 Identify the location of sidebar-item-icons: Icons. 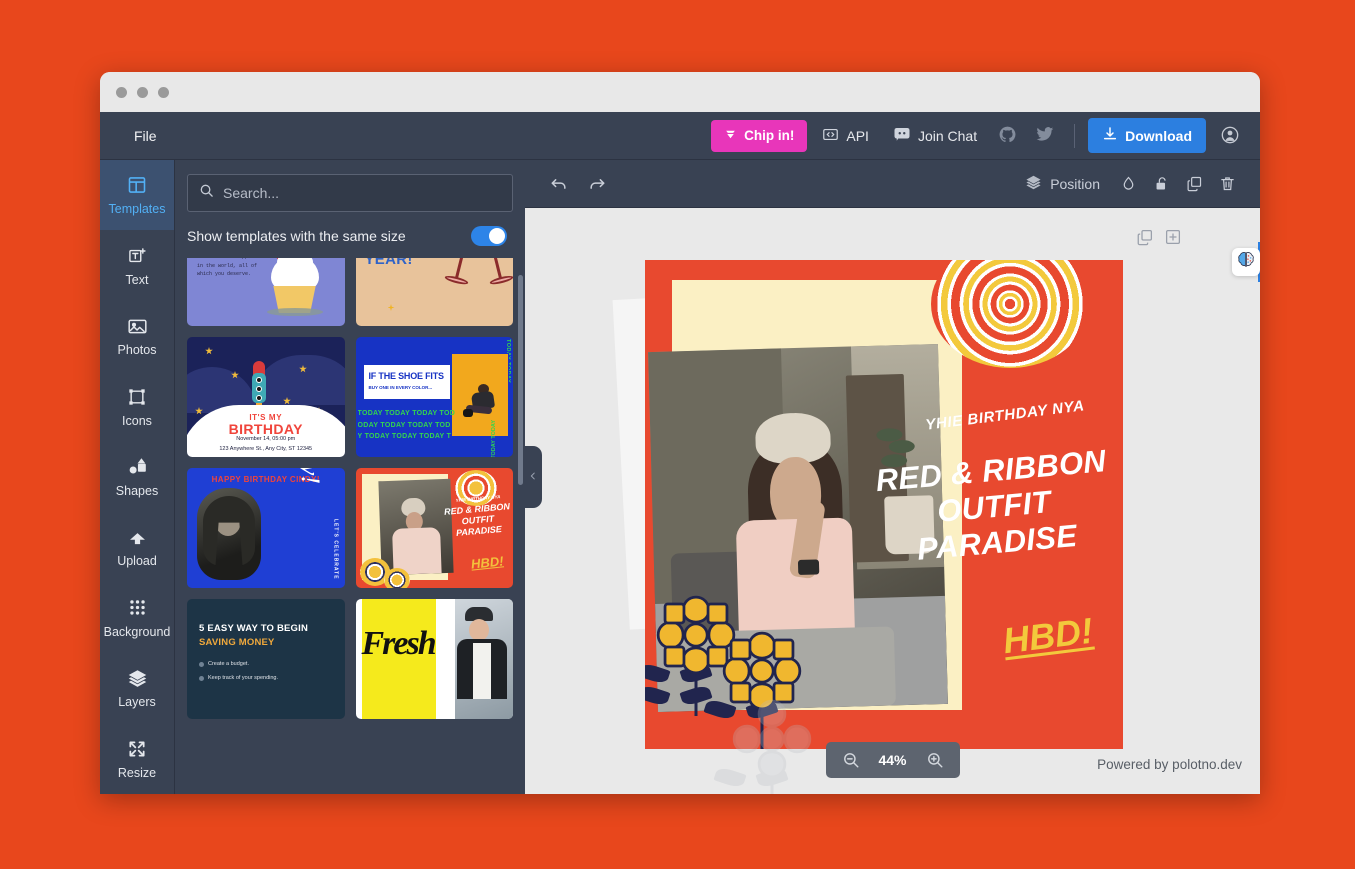
(137, 406).